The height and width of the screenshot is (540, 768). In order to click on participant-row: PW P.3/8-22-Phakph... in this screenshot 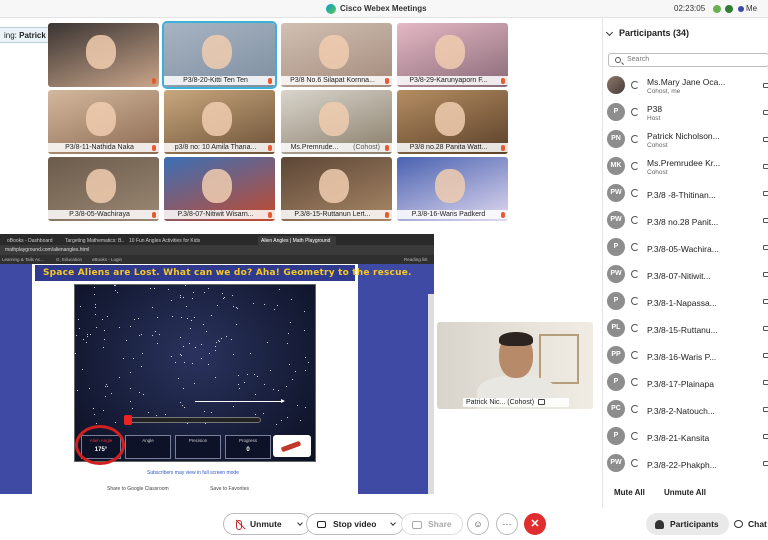, I will do `click(687, 464)`.